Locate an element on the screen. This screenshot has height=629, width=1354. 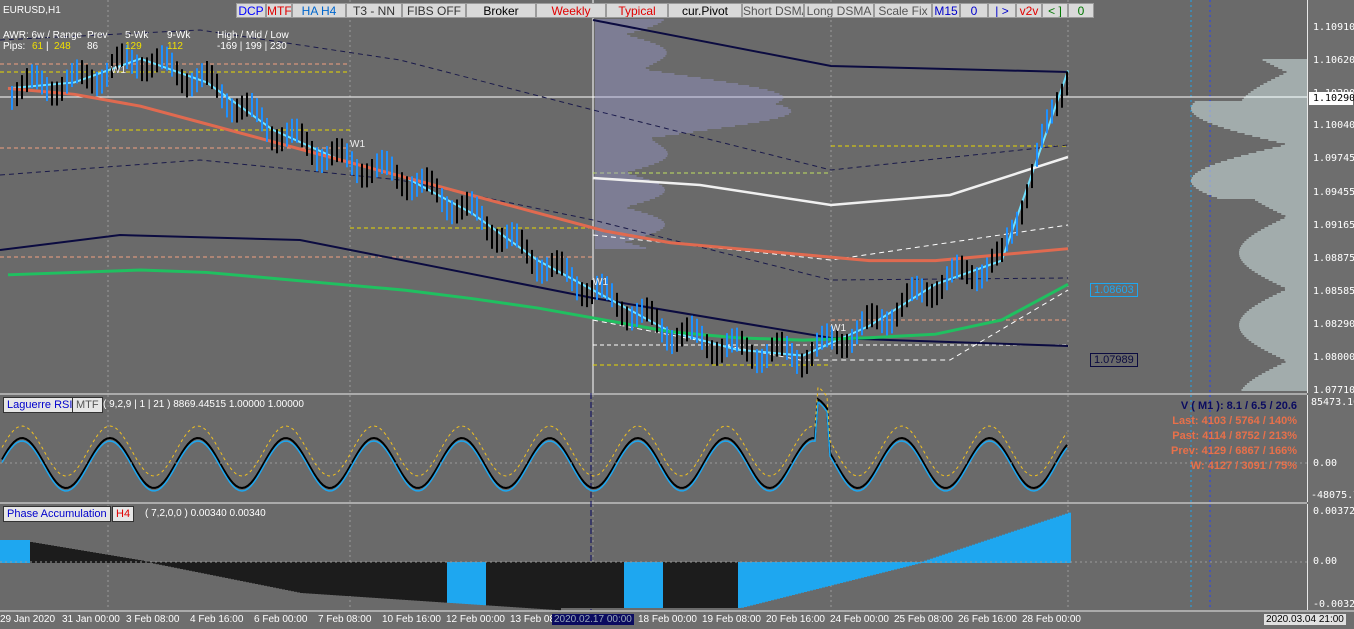
prev-stat: Prev: 4129 / 6867 / 166% is located at coordinates (1234, 451).